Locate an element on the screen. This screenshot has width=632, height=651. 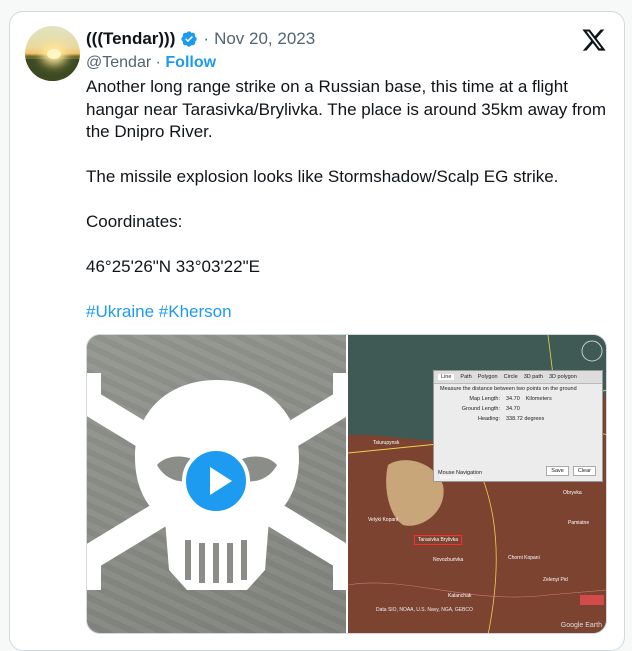
handle-line: @Tendar · Follow is located at coordinates (151, 63).